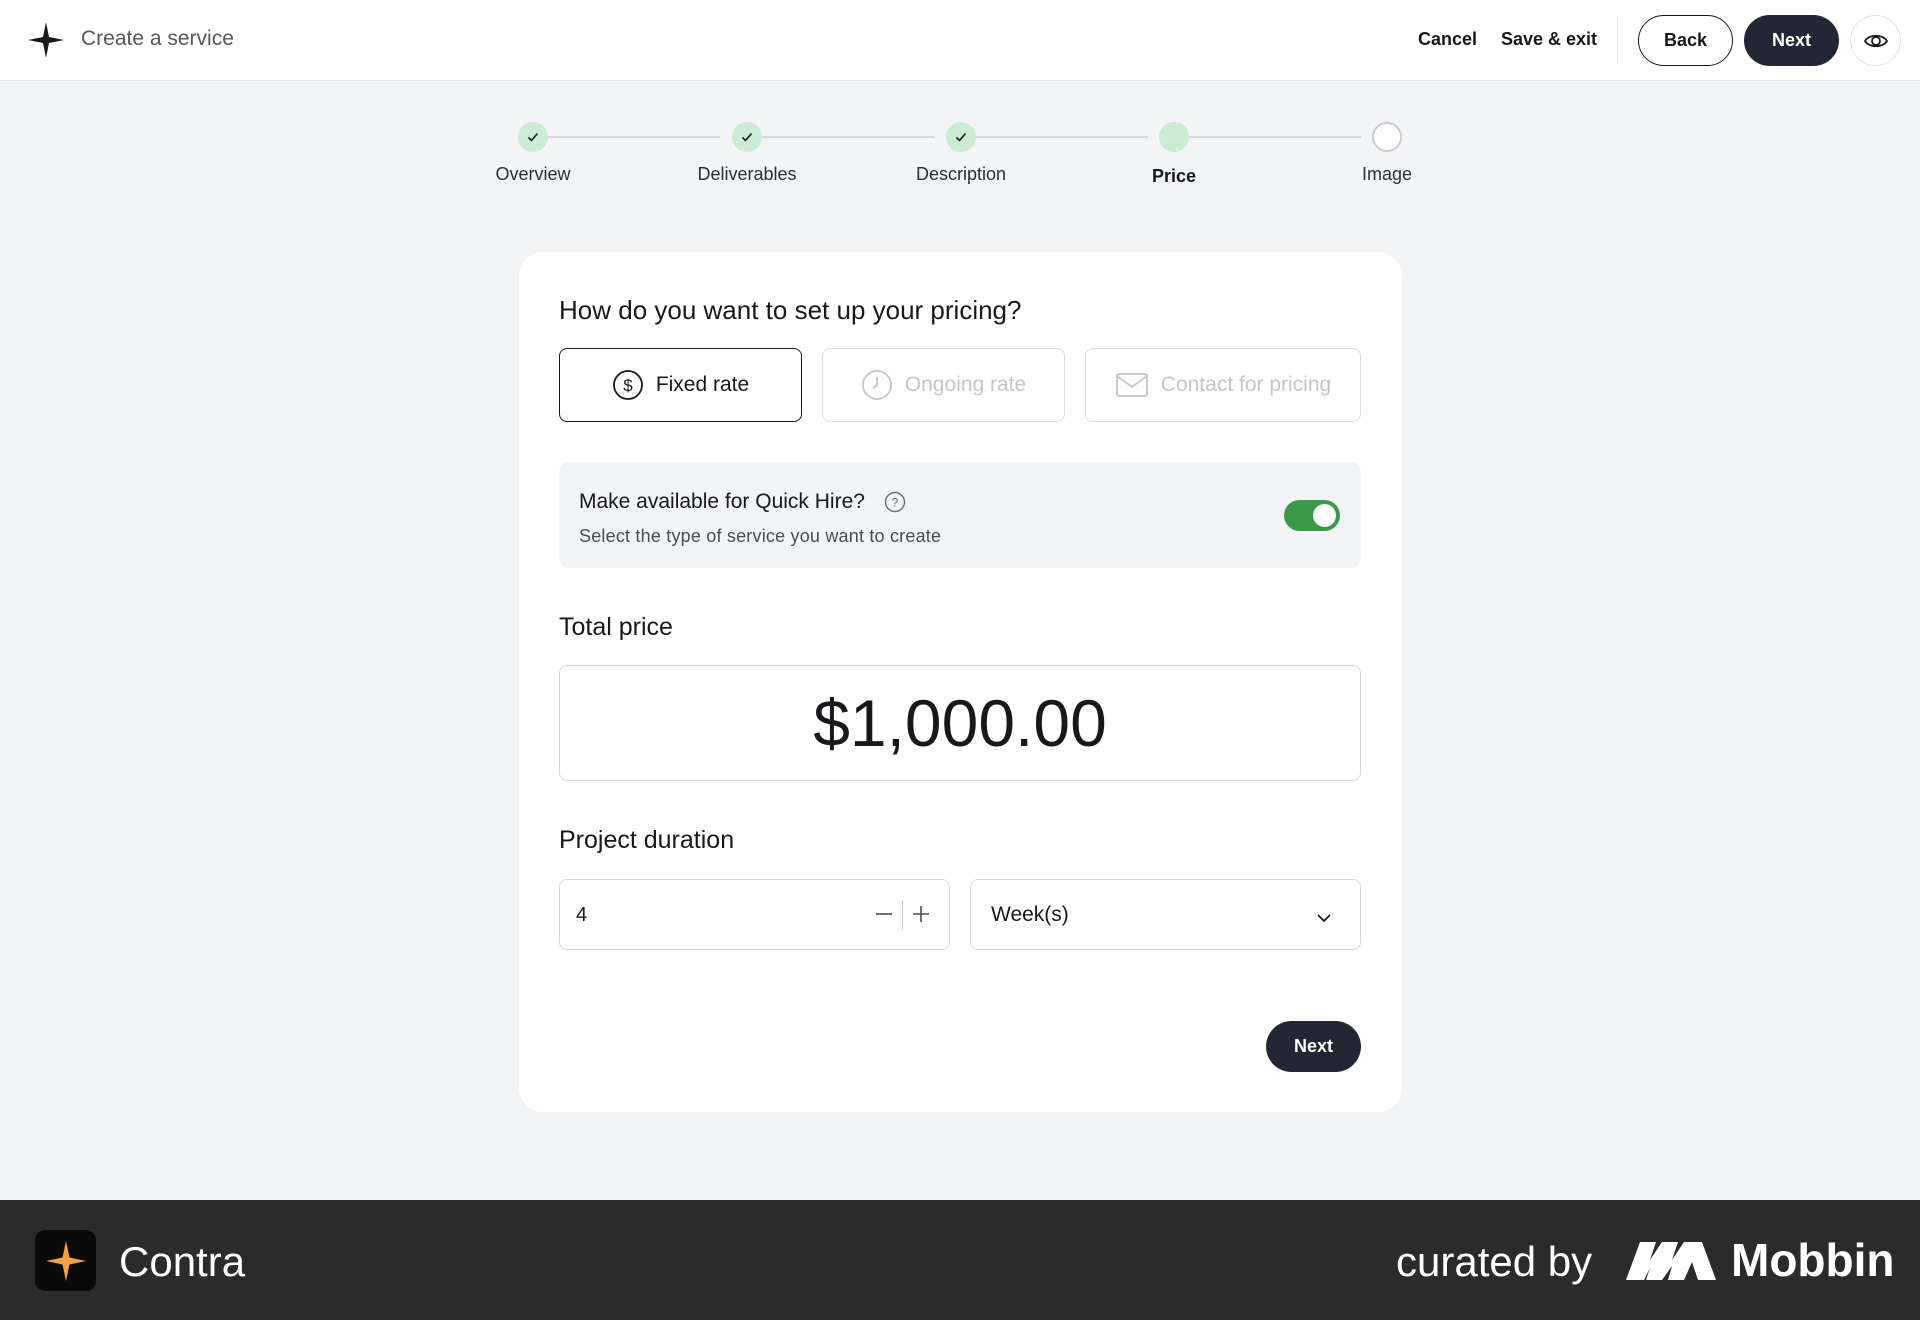 The width and height of the screenshot is (1920, 1320). What do you see at coordinates (182, 1261) in the screenshot?
I see `contra-brand-name: Contra` at bounding box center [182, 1261].